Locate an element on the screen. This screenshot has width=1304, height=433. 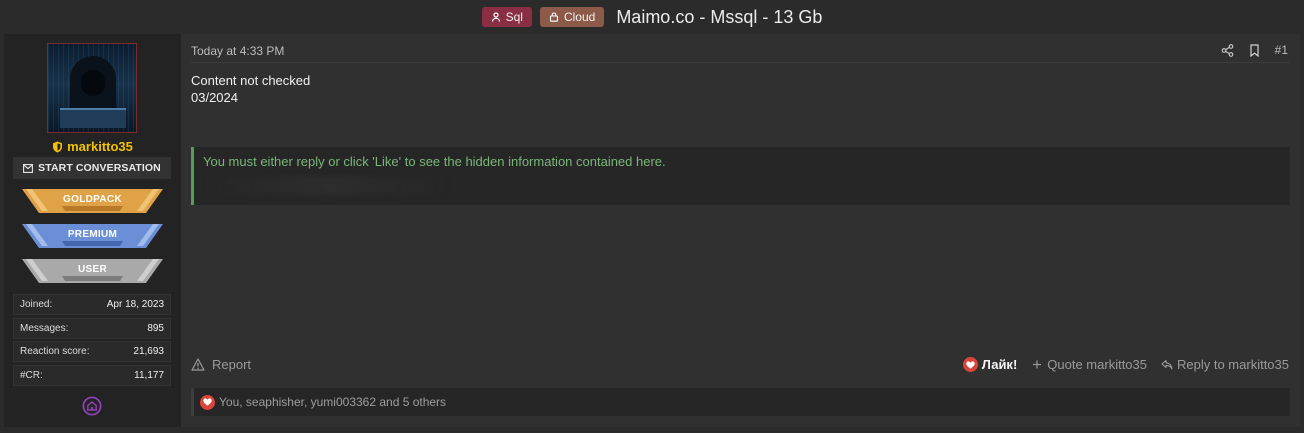
like-label: Лайк! is located at coordinates (999, 364).